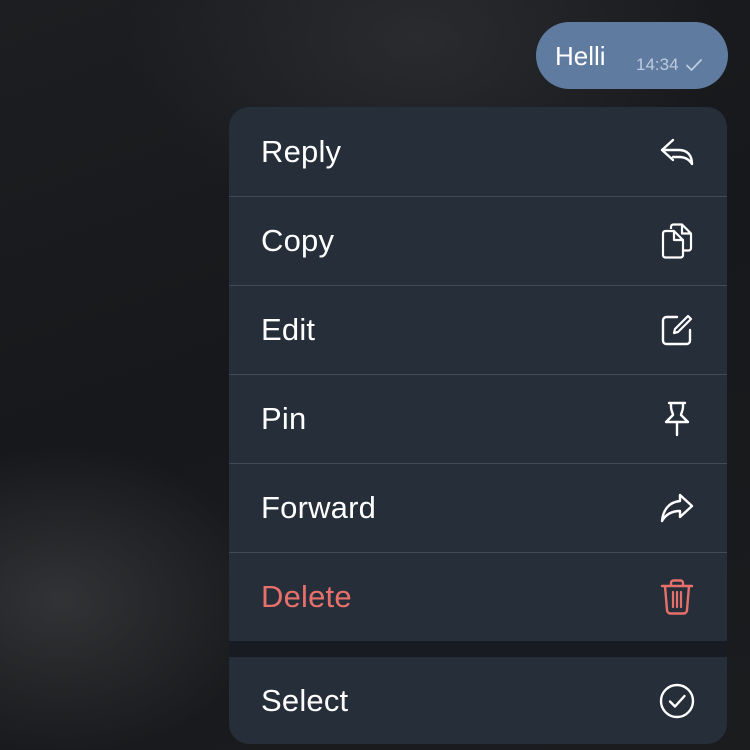  What do you see at coordinates (284, 418) in the screenshot?
I see `menu-item-label: Pin` at bounding box center [284, 418].